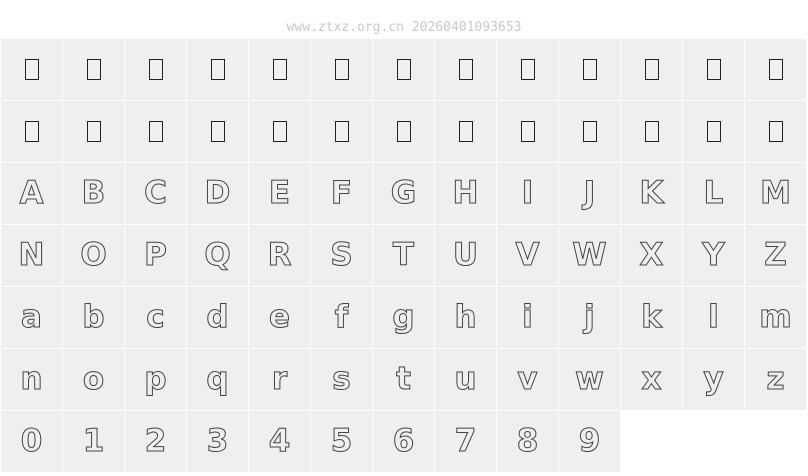 Image resolution: width=808 pixels, height=476 pixels. Describe the element at coordinates (589, 441) in the screenshot. I see `glyph-cell: 9` at that location.